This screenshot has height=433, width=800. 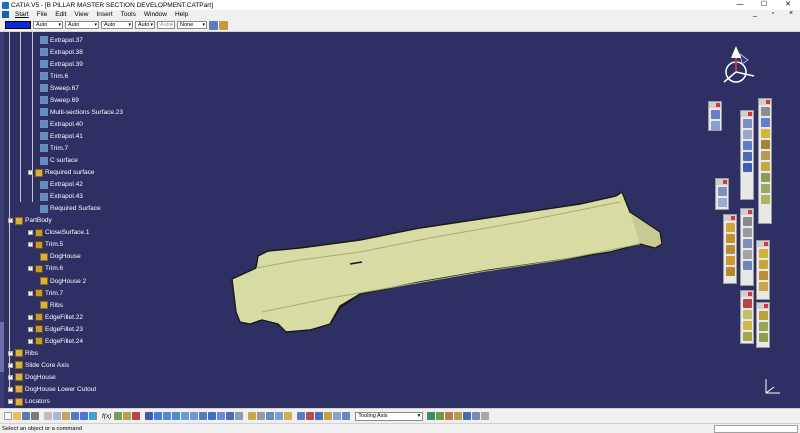 I want to click on tree-node: - Ribs, so click(x=23, y=353).